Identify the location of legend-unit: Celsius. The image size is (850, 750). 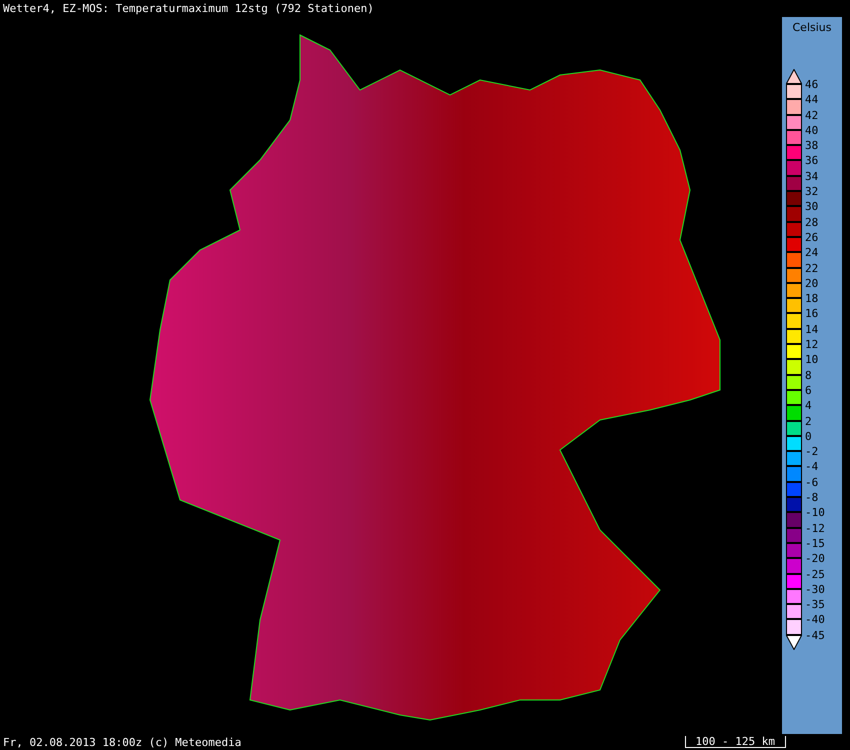
(812, 27).